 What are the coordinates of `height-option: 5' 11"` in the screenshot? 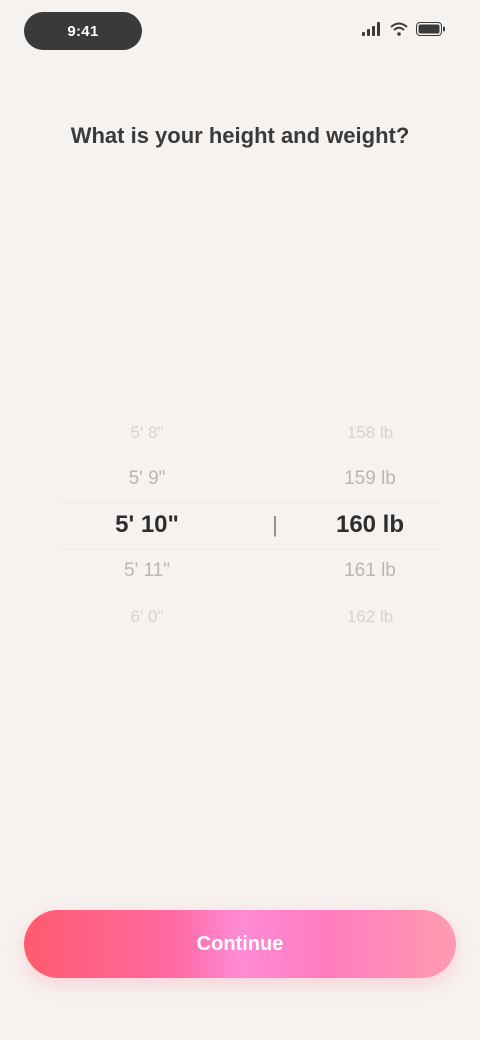 It's located at (147, 571).